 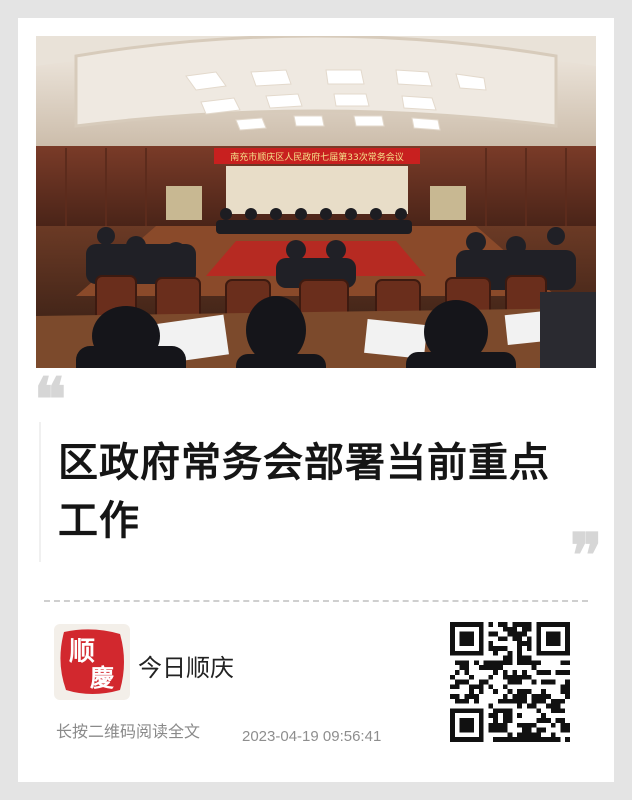 What do you see at coordinates (586, 556) in the screenshot?
I see `close-quote-icon: ❞` at bounding box center [586, 556].